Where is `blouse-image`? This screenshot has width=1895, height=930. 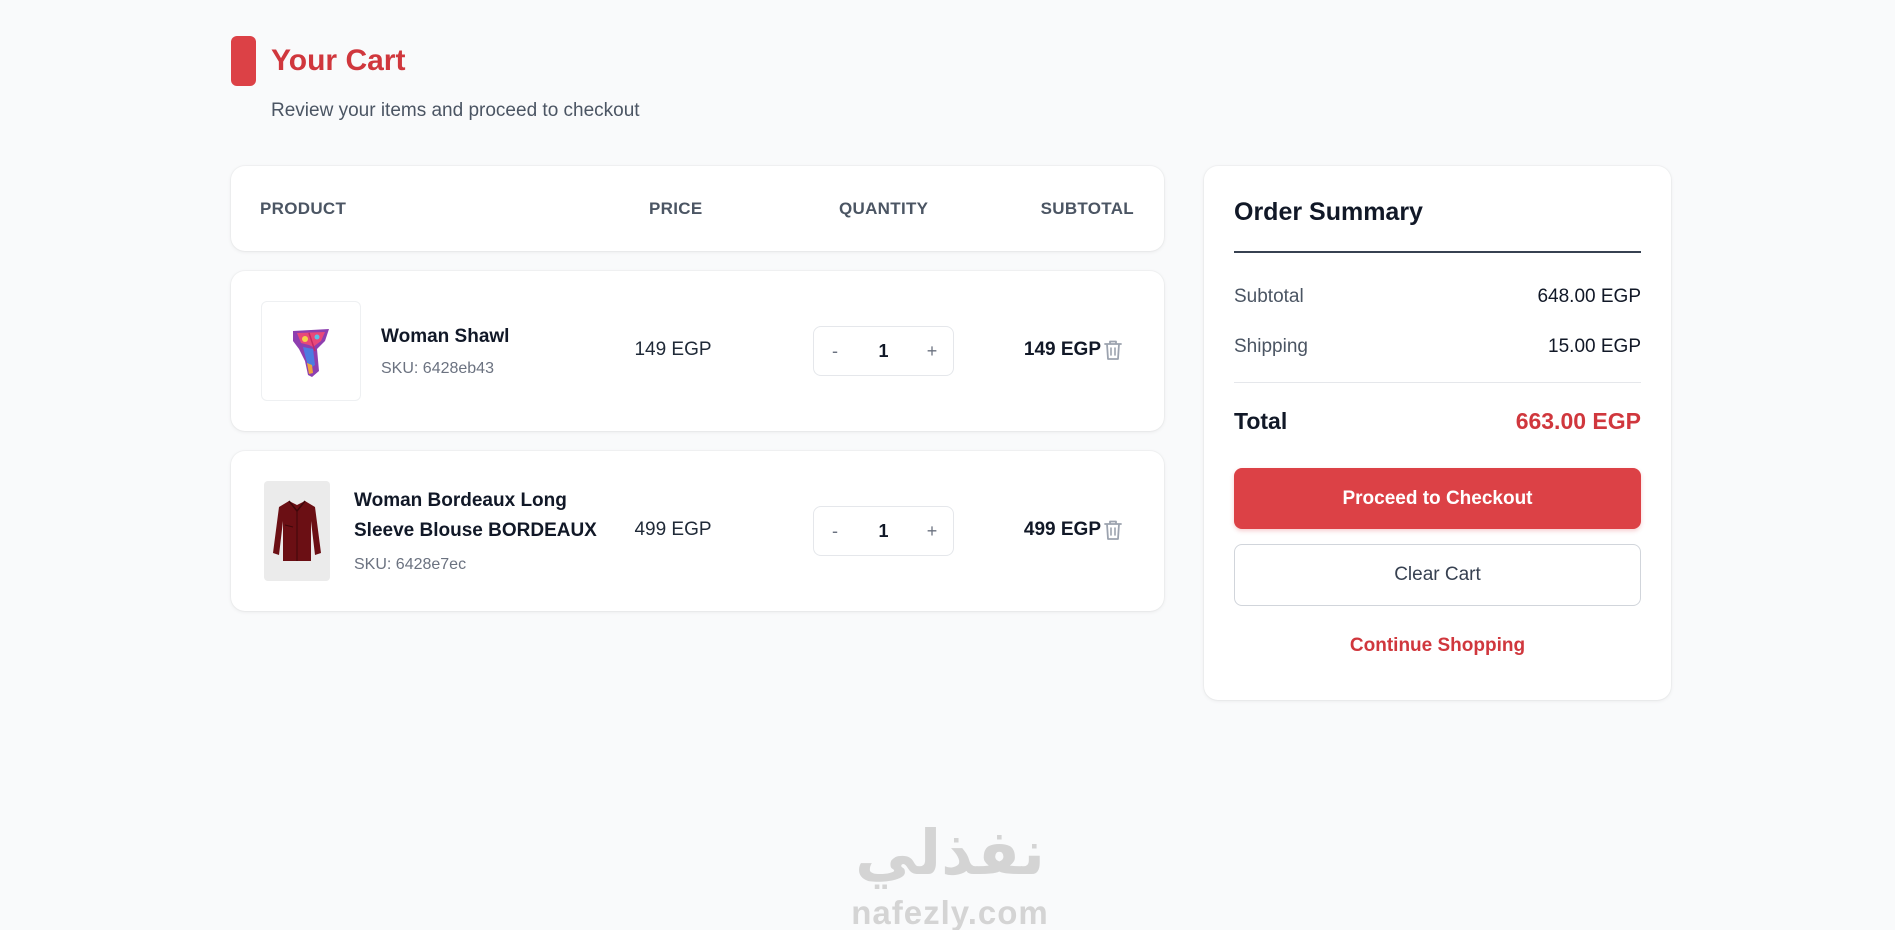
blouse-image is located at coordinates (297, 530).